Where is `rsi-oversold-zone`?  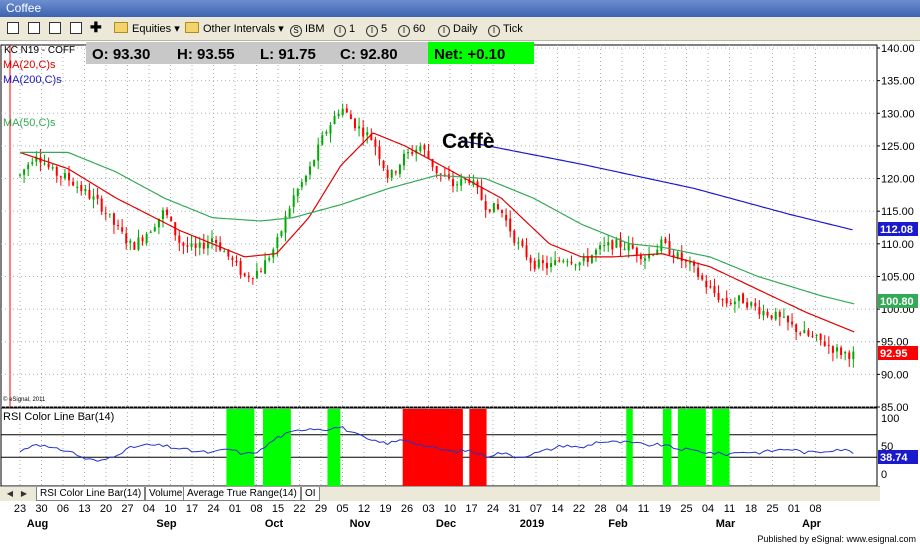
rsi-oversold-zone is located at coordinates (721, 447).